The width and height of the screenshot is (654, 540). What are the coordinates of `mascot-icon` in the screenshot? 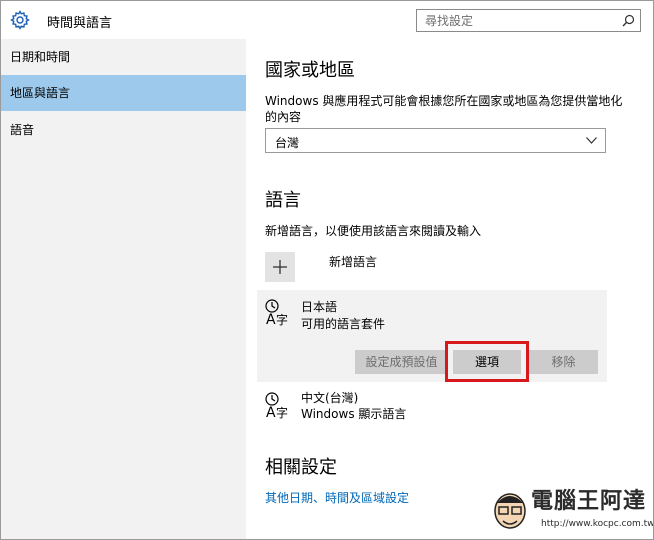 It's located at (510, 511).